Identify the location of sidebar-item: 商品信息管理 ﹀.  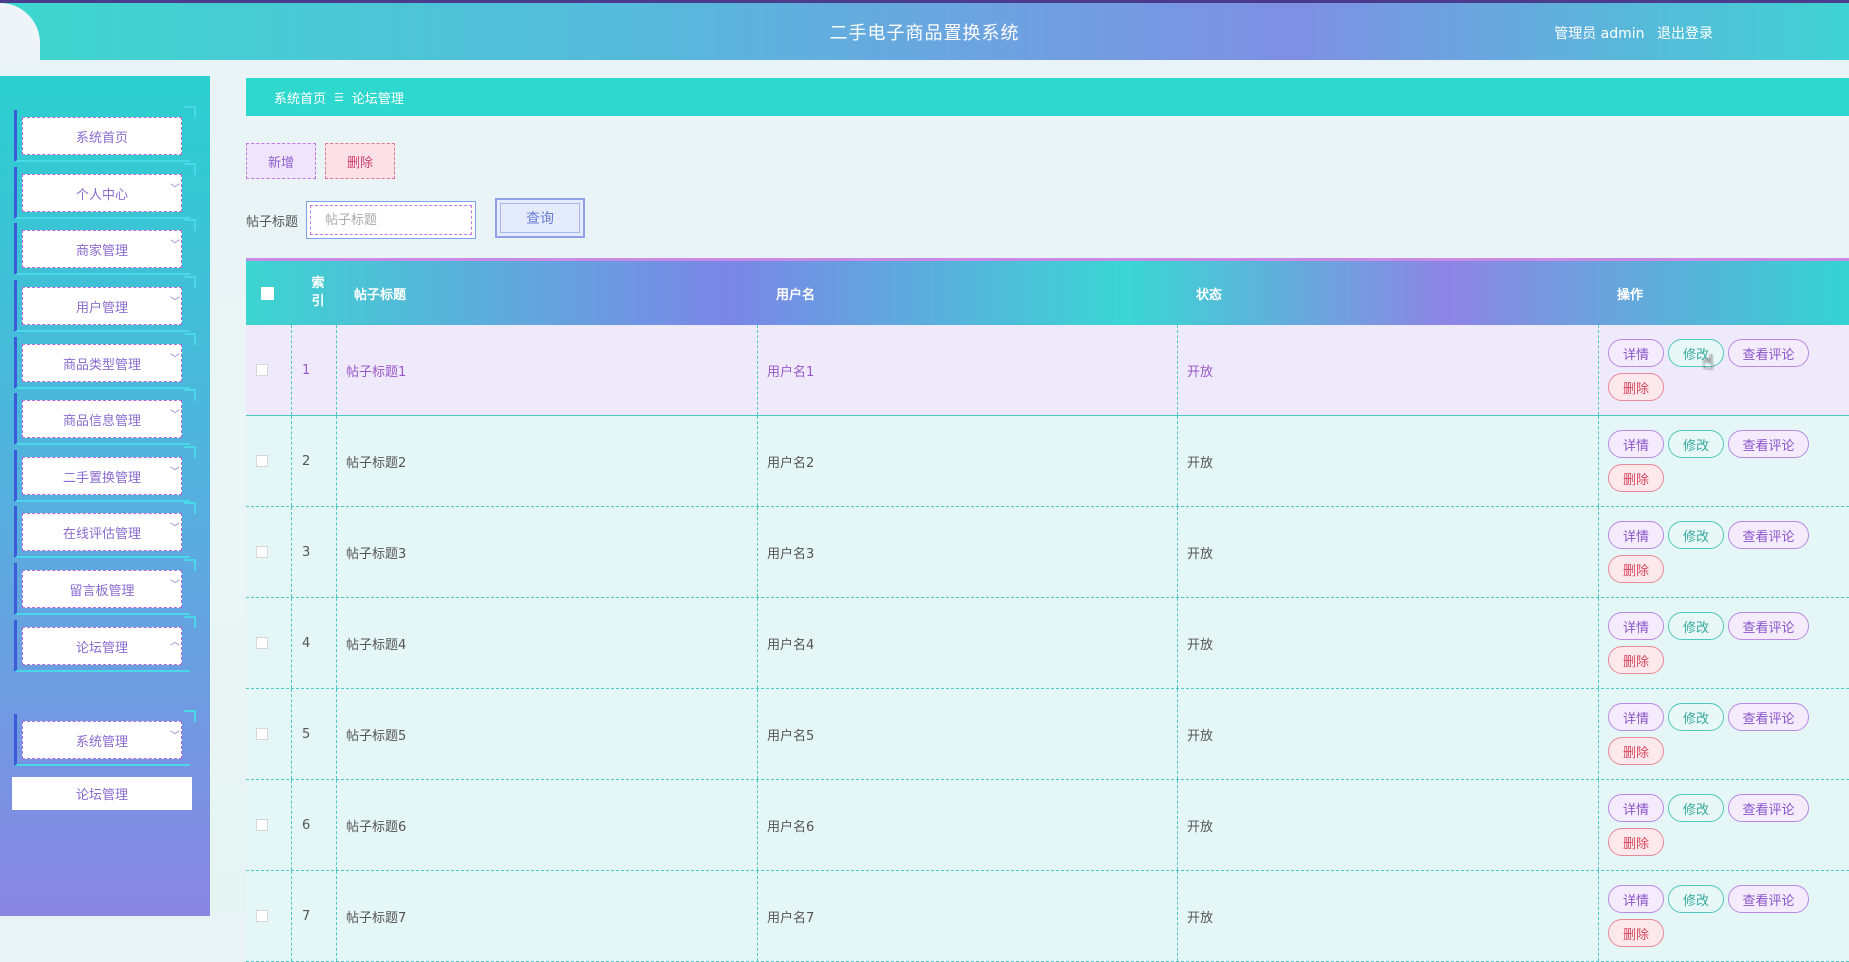
(105, 417).